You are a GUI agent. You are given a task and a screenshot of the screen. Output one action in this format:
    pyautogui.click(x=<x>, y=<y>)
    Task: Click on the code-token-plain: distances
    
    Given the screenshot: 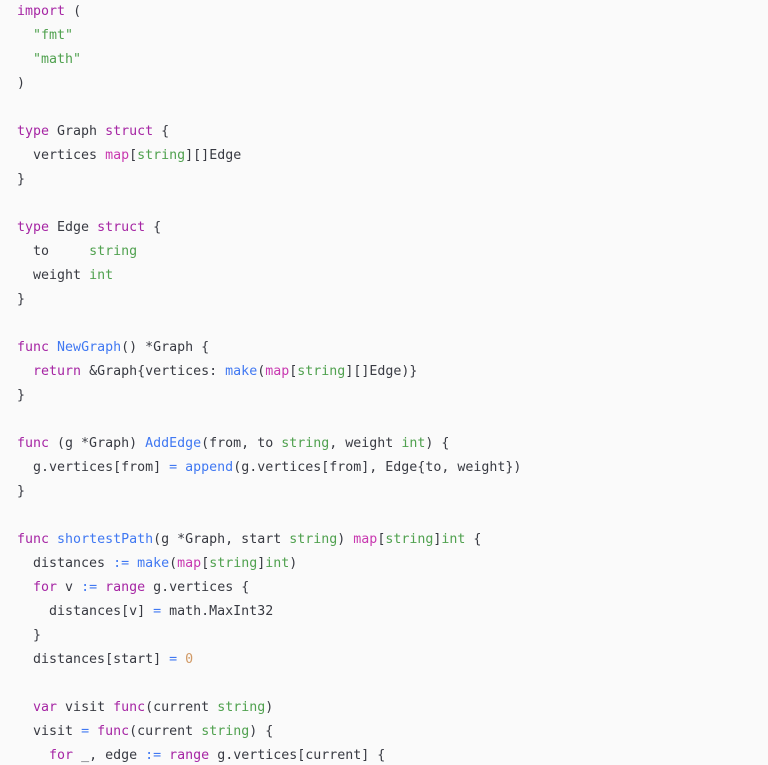 What is the action you would take?
    pyautogui.click(x=73, y=563)
    